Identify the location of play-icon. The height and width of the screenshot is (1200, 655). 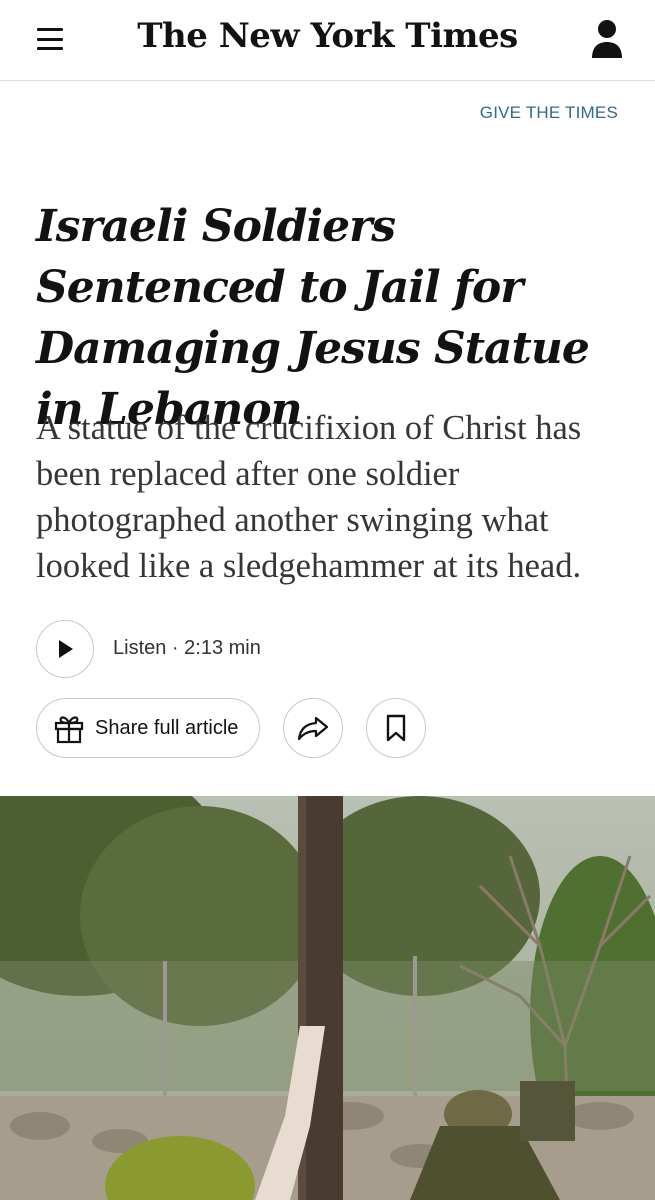
(66, 649).